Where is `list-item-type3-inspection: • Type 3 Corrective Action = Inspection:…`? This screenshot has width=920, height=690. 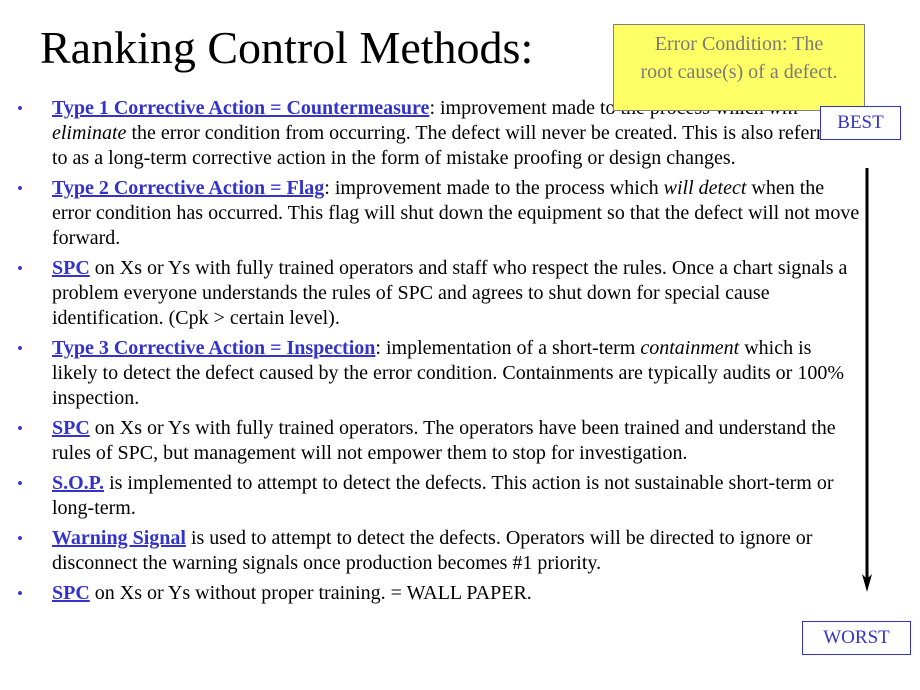
list-item-type3-inspection: • Type 3 Corrective Action = Inspection:… is located at coordinates (430, 373).